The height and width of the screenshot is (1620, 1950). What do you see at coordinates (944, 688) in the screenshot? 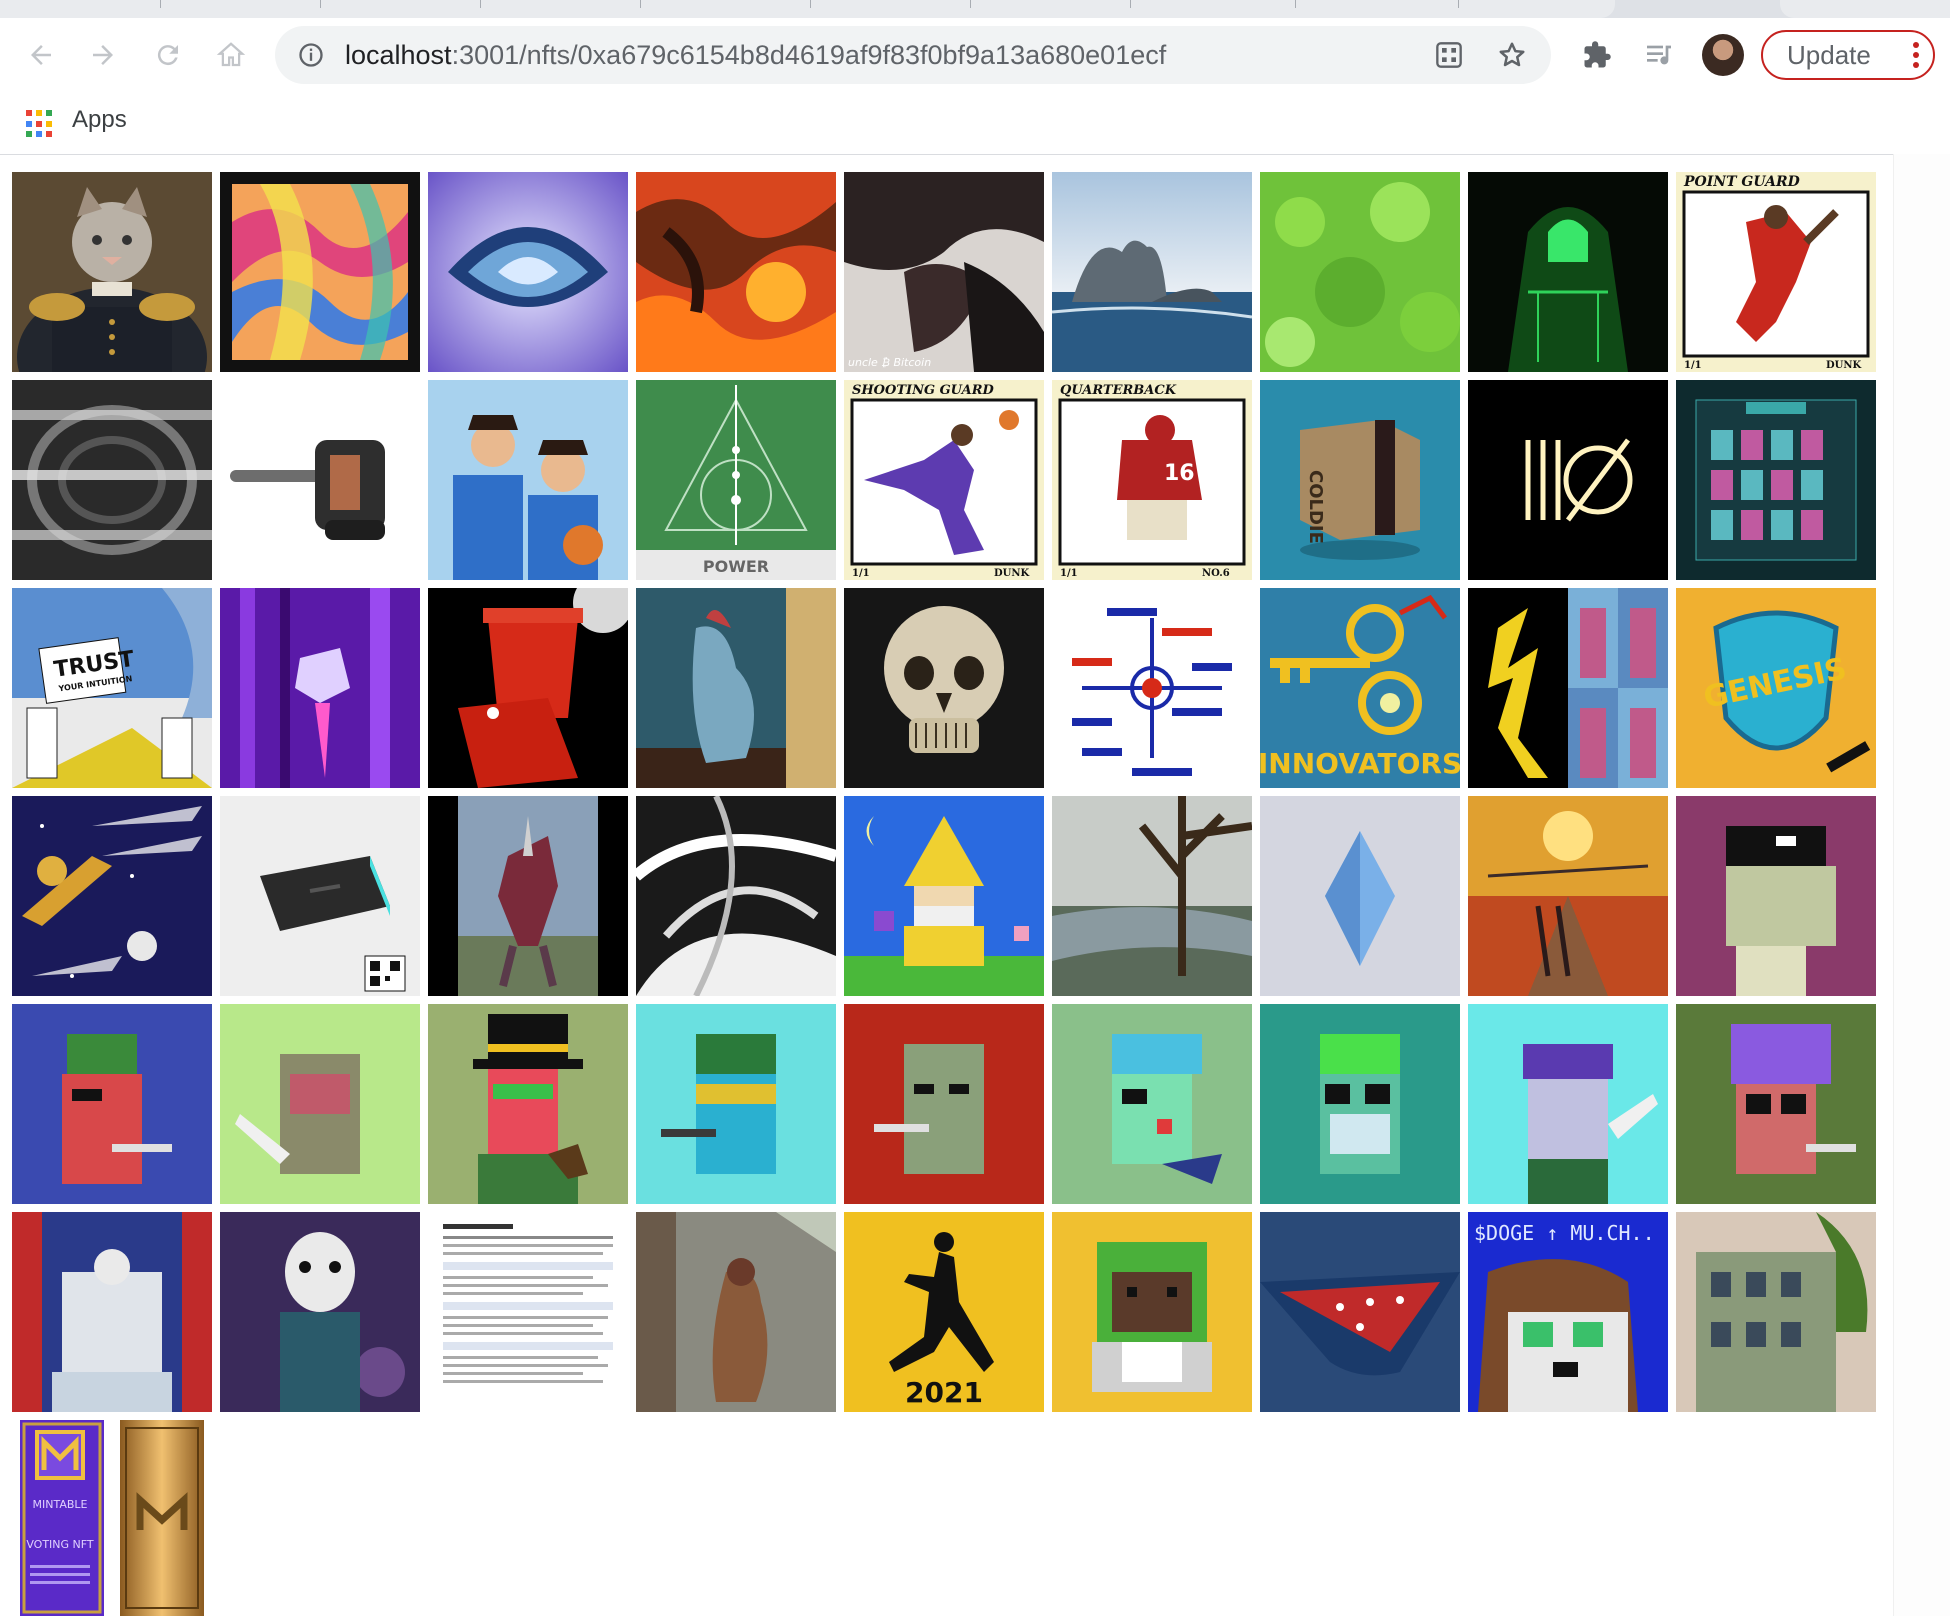
I see `nft-tile-skull` at bounding box center [944, 688].